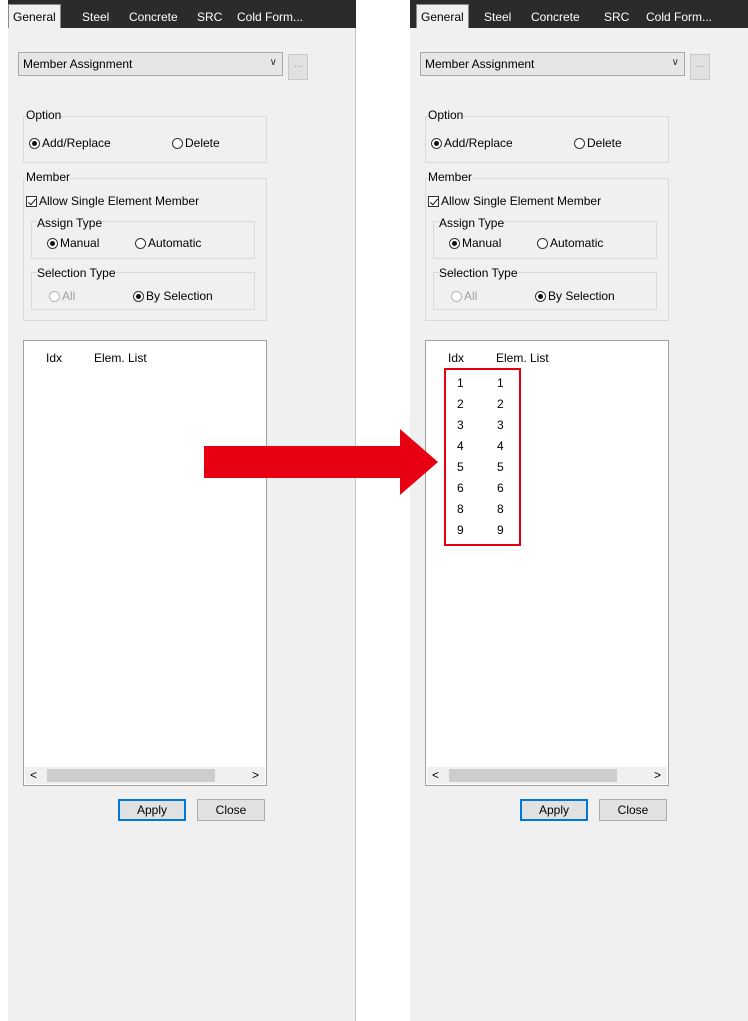  Describe the element at coordinates (145, 563) in the screenshot. I see `element-list: Idx Elem. List < >` at that location.